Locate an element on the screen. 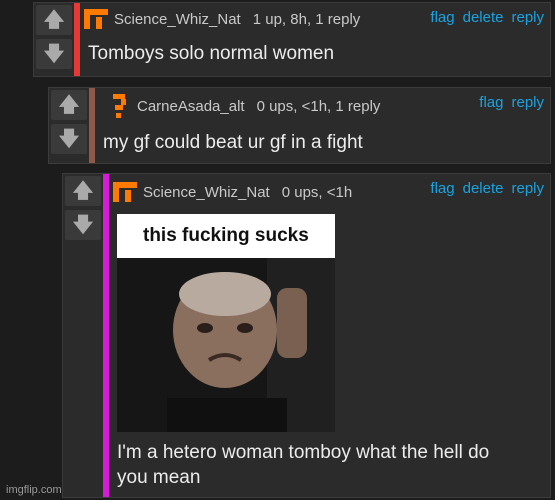  watermark: imgflip.com is located at coordinates (34, 490).